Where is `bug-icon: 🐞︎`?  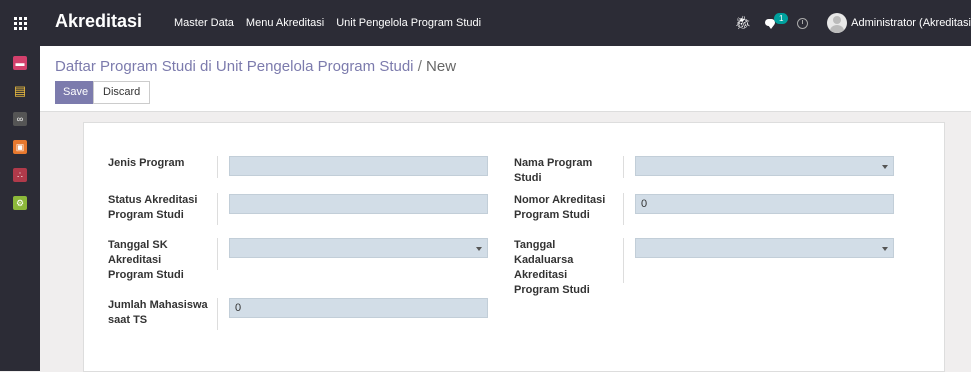 bug-icon: 🐞︎ is located at coordinates (743, 23).